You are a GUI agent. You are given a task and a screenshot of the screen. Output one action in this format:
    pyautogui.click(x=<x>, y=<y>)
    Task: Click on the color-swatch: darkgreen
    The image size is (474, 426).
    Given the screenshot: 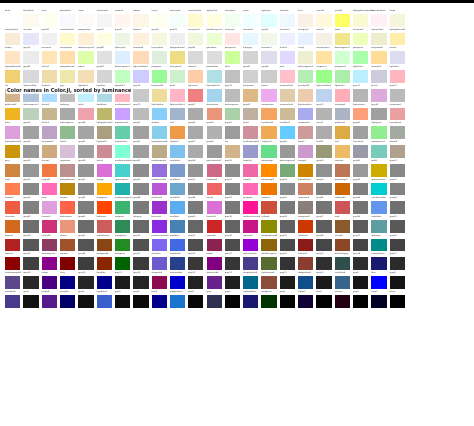 What is the action you would take?
    pyautogui.click(x=270, y=300)
    